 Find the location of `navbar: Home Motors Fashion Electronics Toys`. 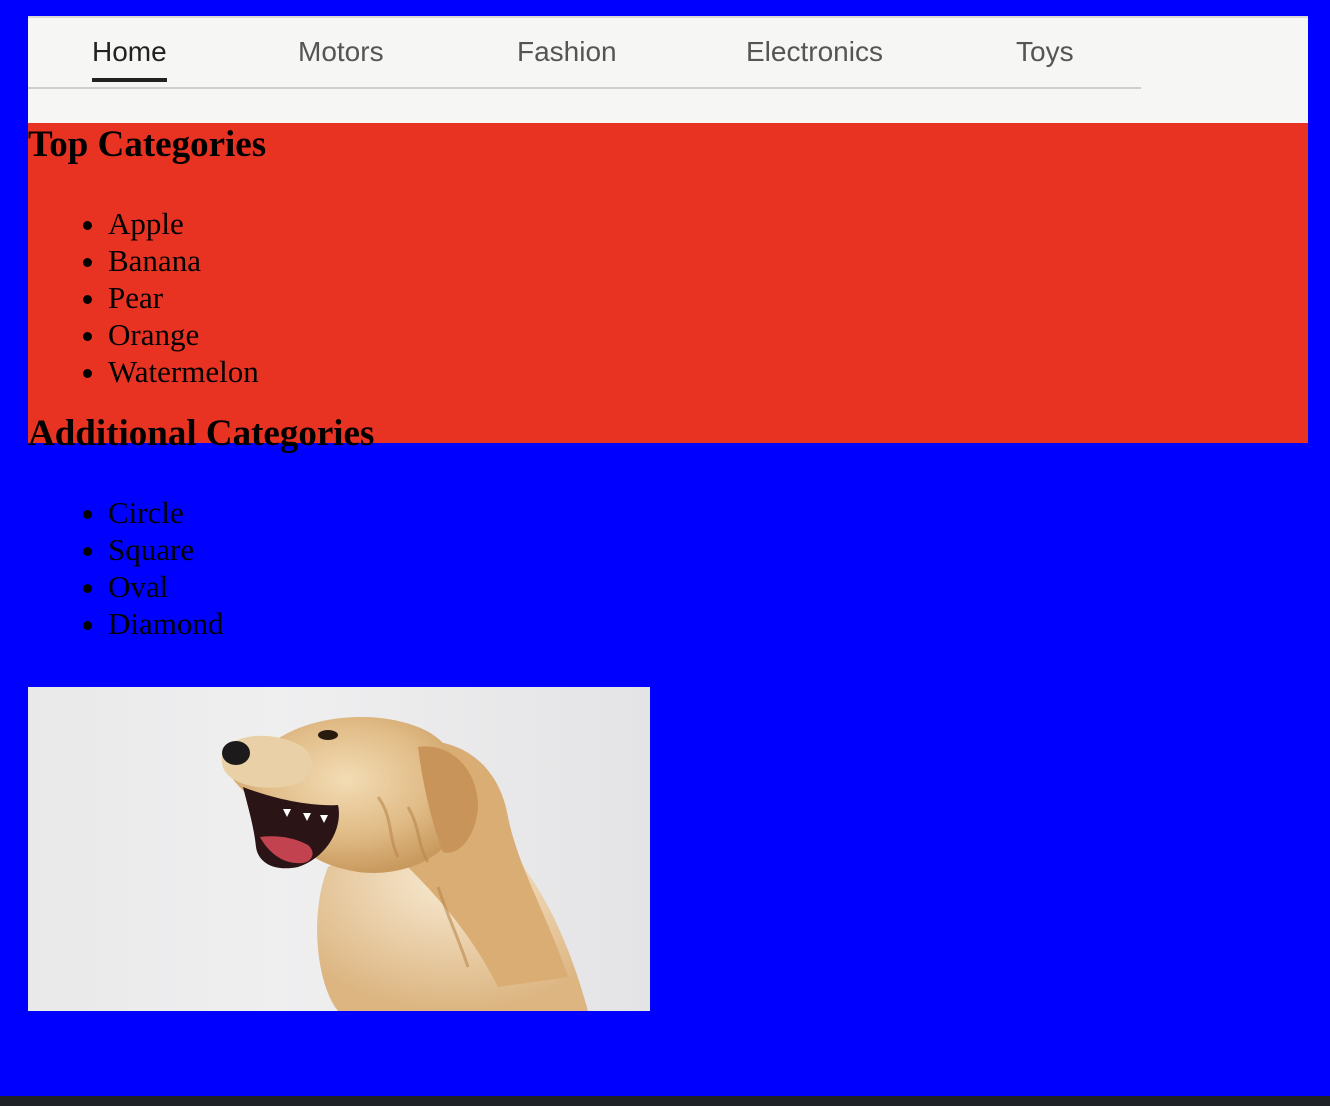

navbar: Home Motors Fashion Electronics Toys is located at coordinates (668, 69).